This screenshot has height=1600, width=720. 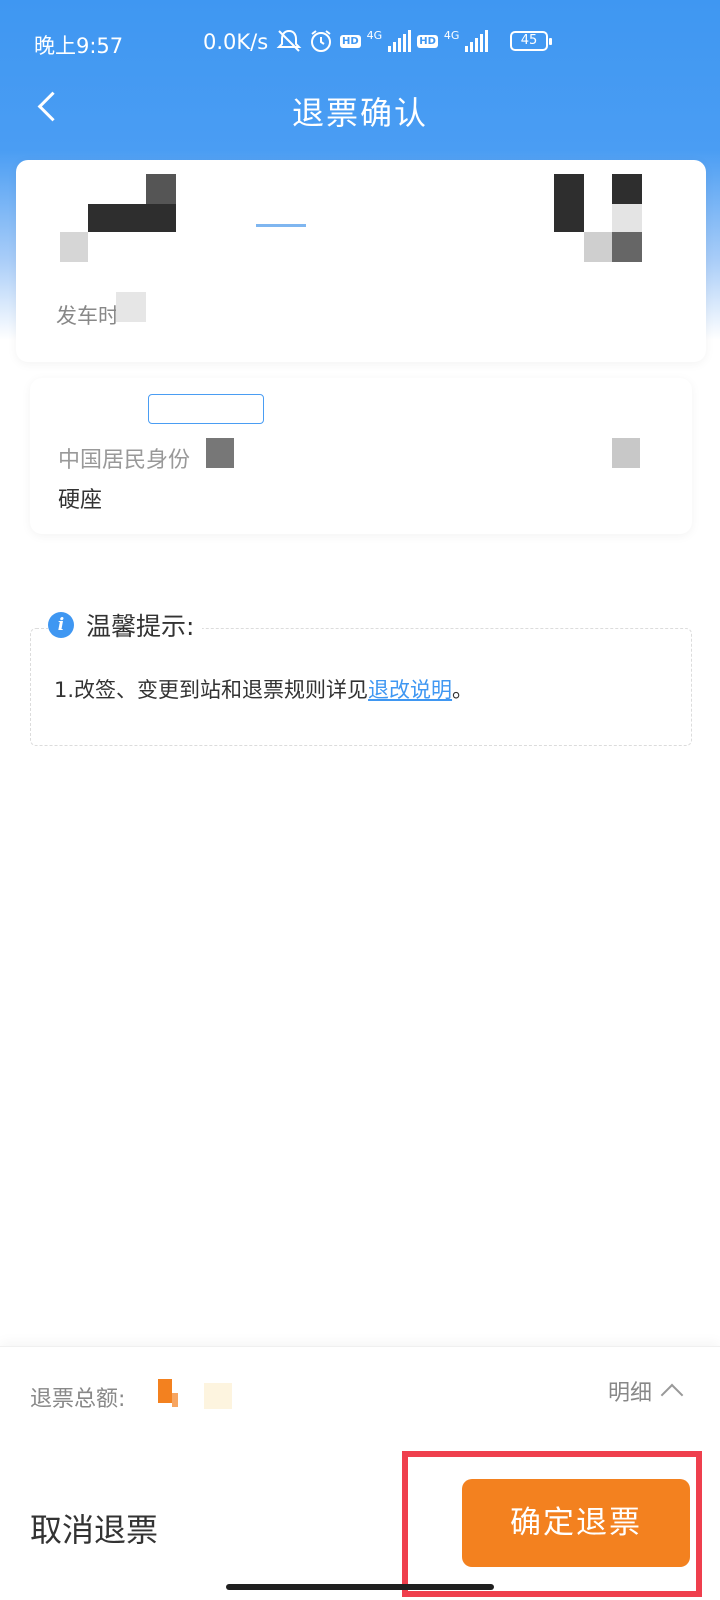 What do you see at coordinates (531, 41) in the screenshot?
I see `battery-icon: 45` at bounding box center [531, 41].